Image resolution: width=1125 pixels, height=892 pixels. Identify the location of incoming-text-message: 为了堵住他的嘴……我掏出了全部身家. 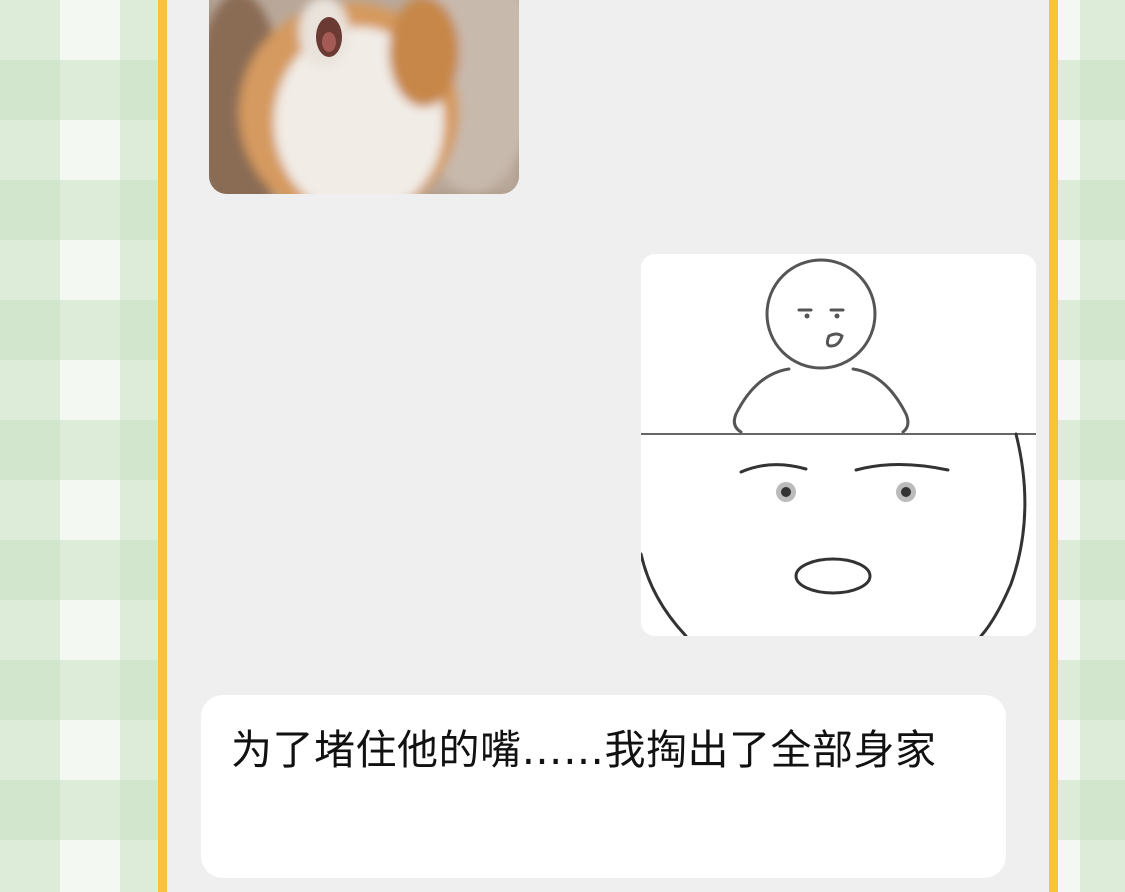
(603, 786).